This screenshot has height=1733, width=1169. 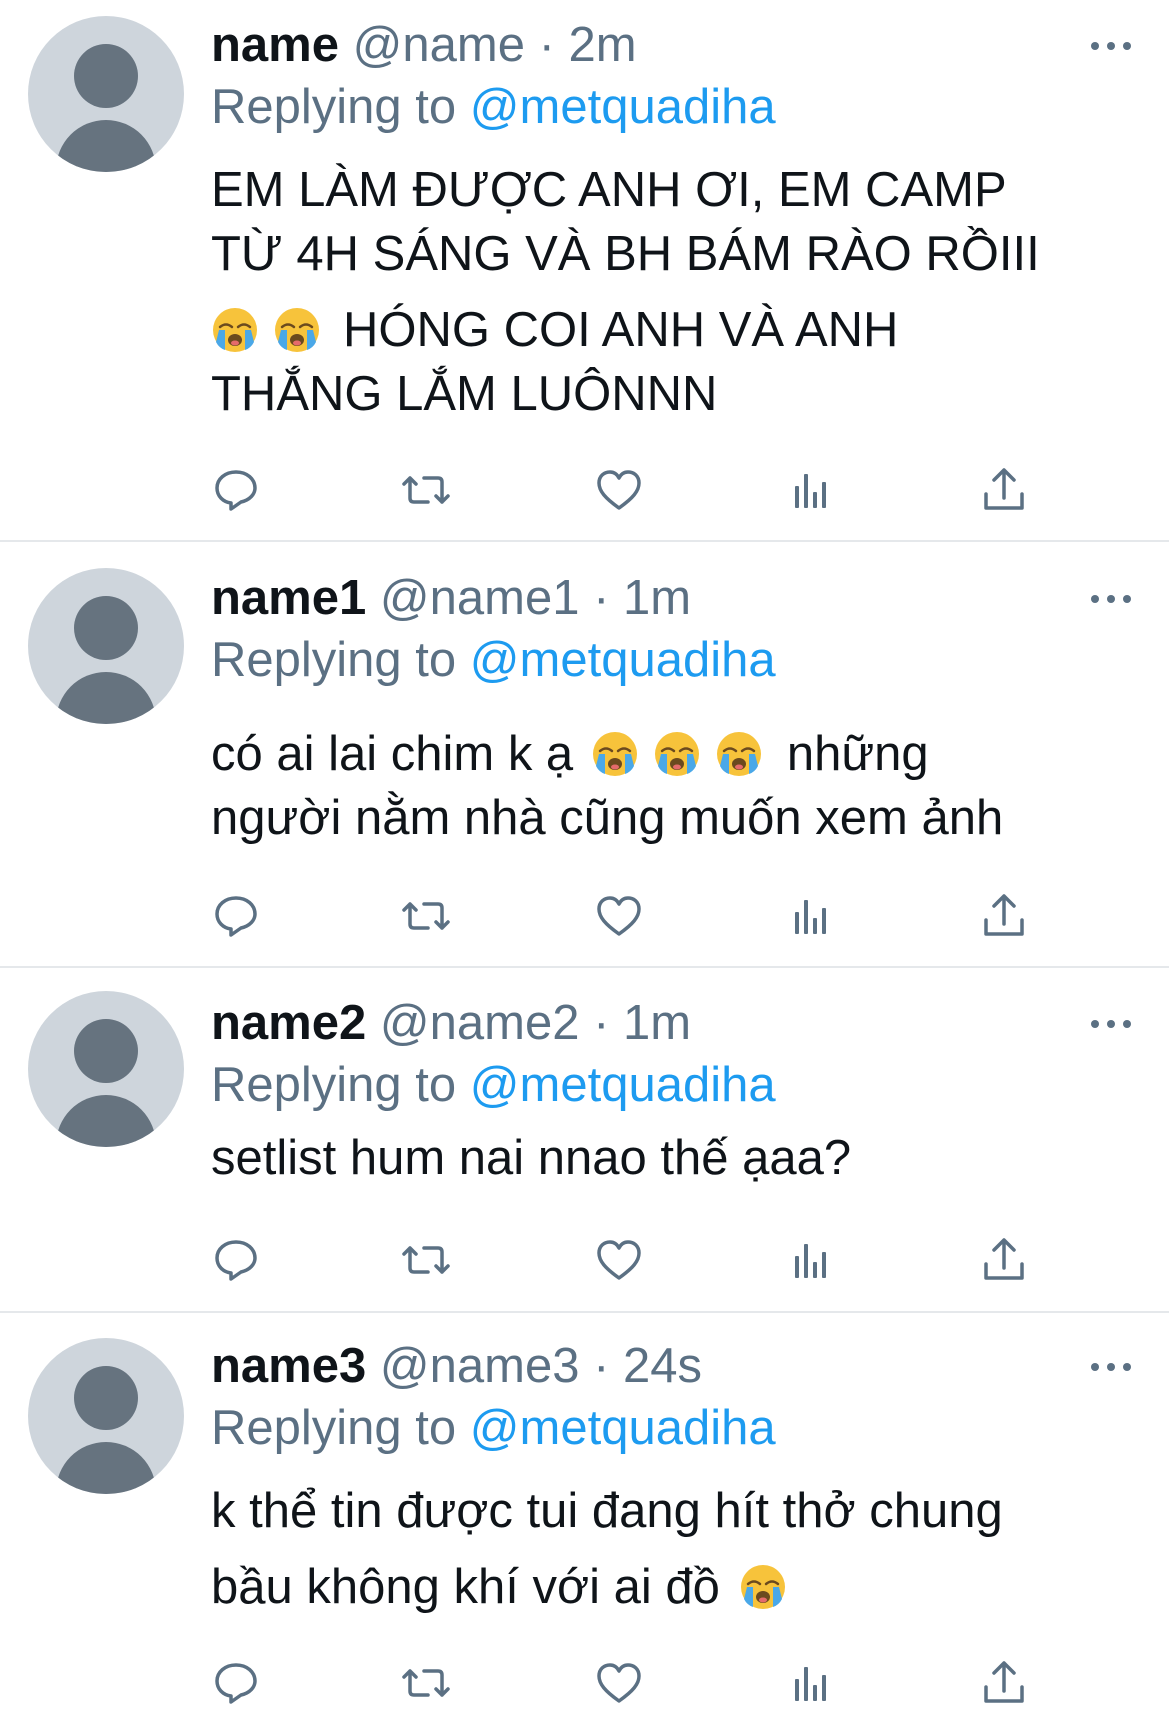 I want to click on user-handle: @name1, so click(x=480, y=598).